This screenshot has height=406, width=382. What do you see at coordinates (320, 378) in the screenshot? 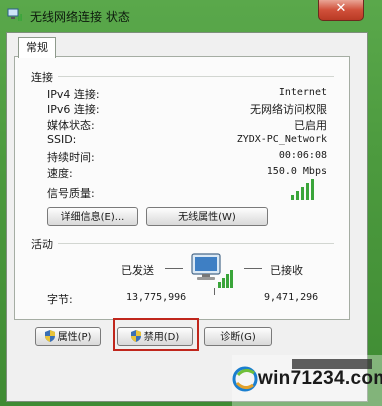
I see `watermark-text: win71234.com` at bounding box center [320, 378].